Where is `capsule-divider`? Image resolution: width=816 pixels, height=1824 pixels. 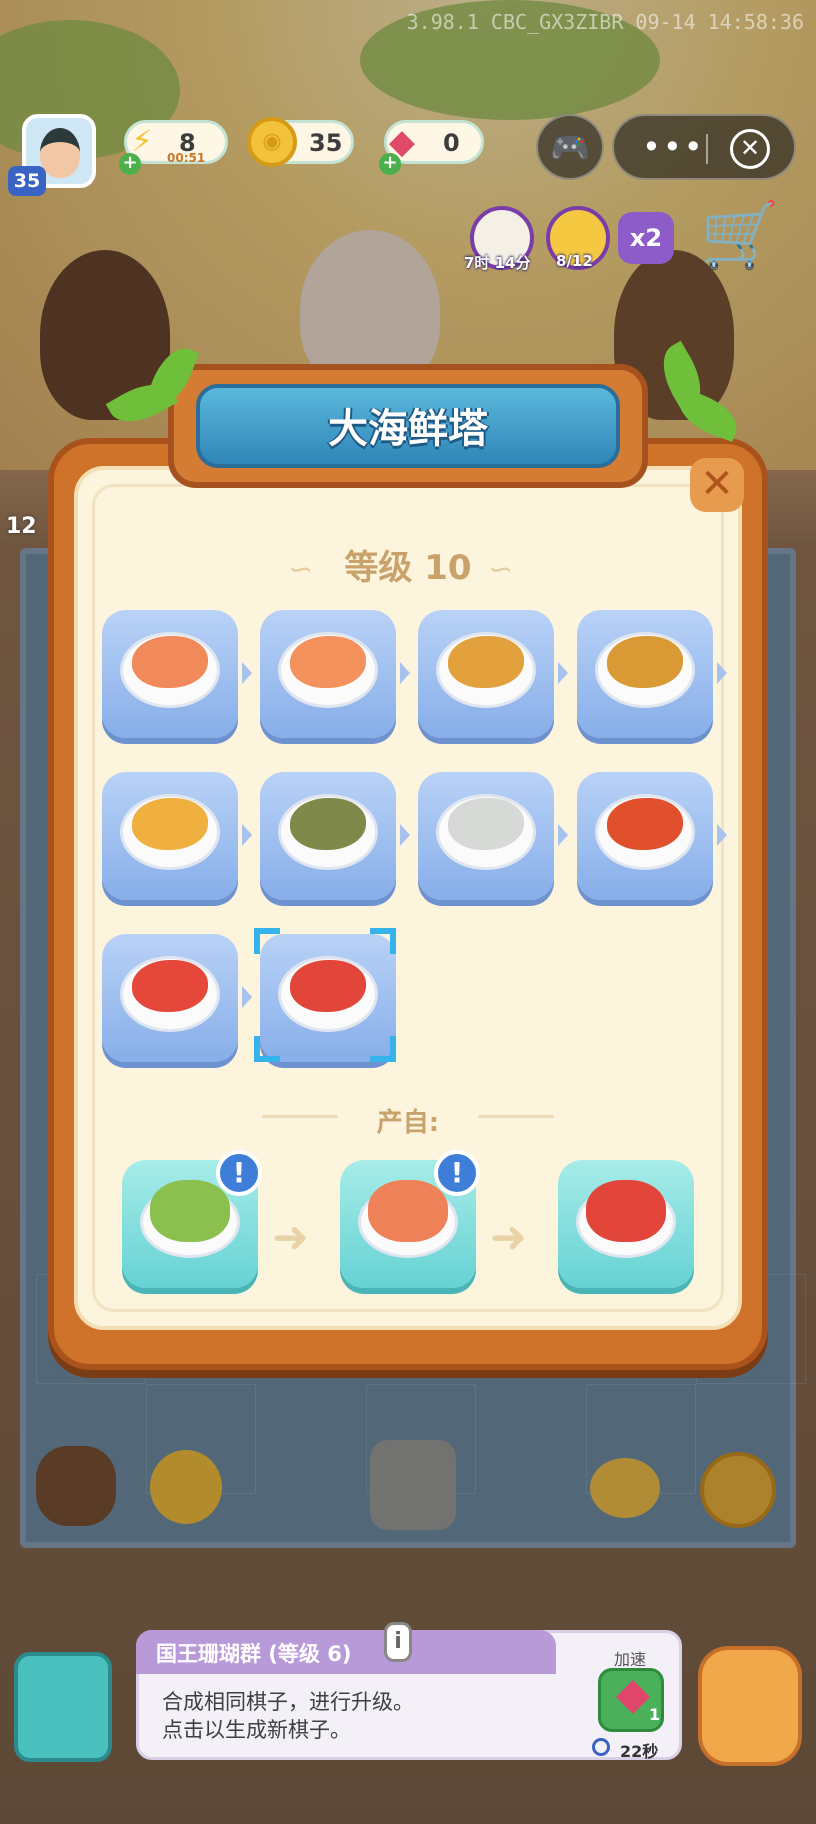 capsule-divider is located at coordinates (707, 149).